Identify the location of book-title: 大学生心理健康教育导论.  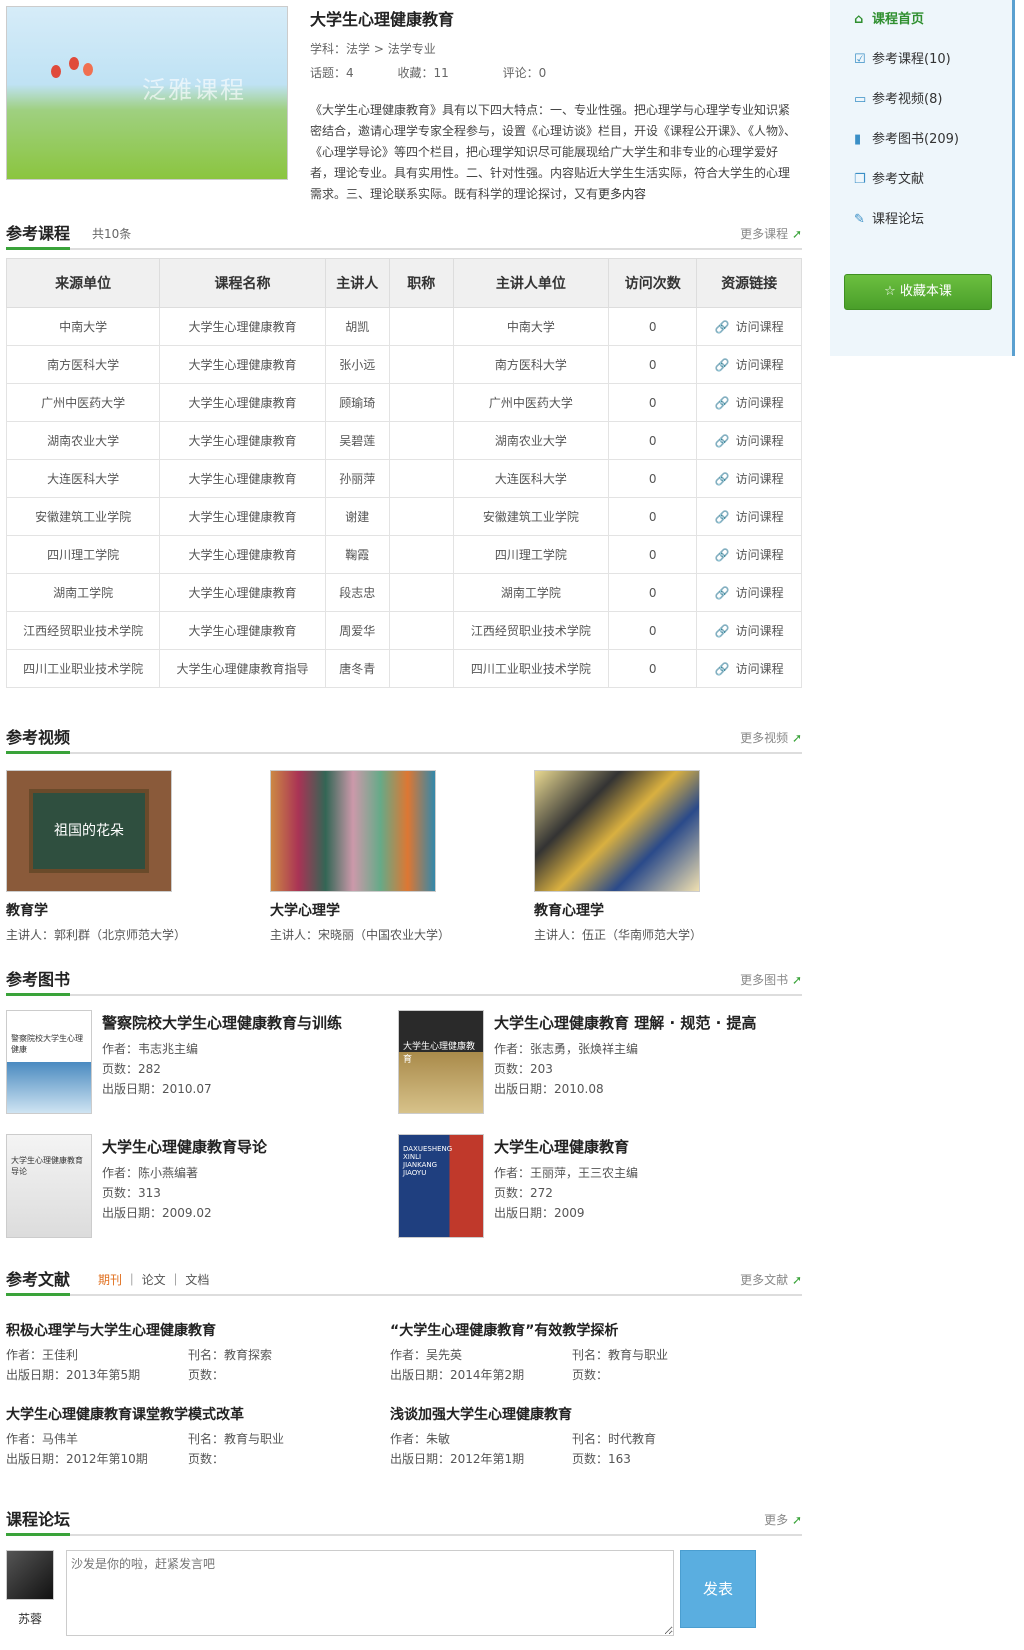
(184, 1146).